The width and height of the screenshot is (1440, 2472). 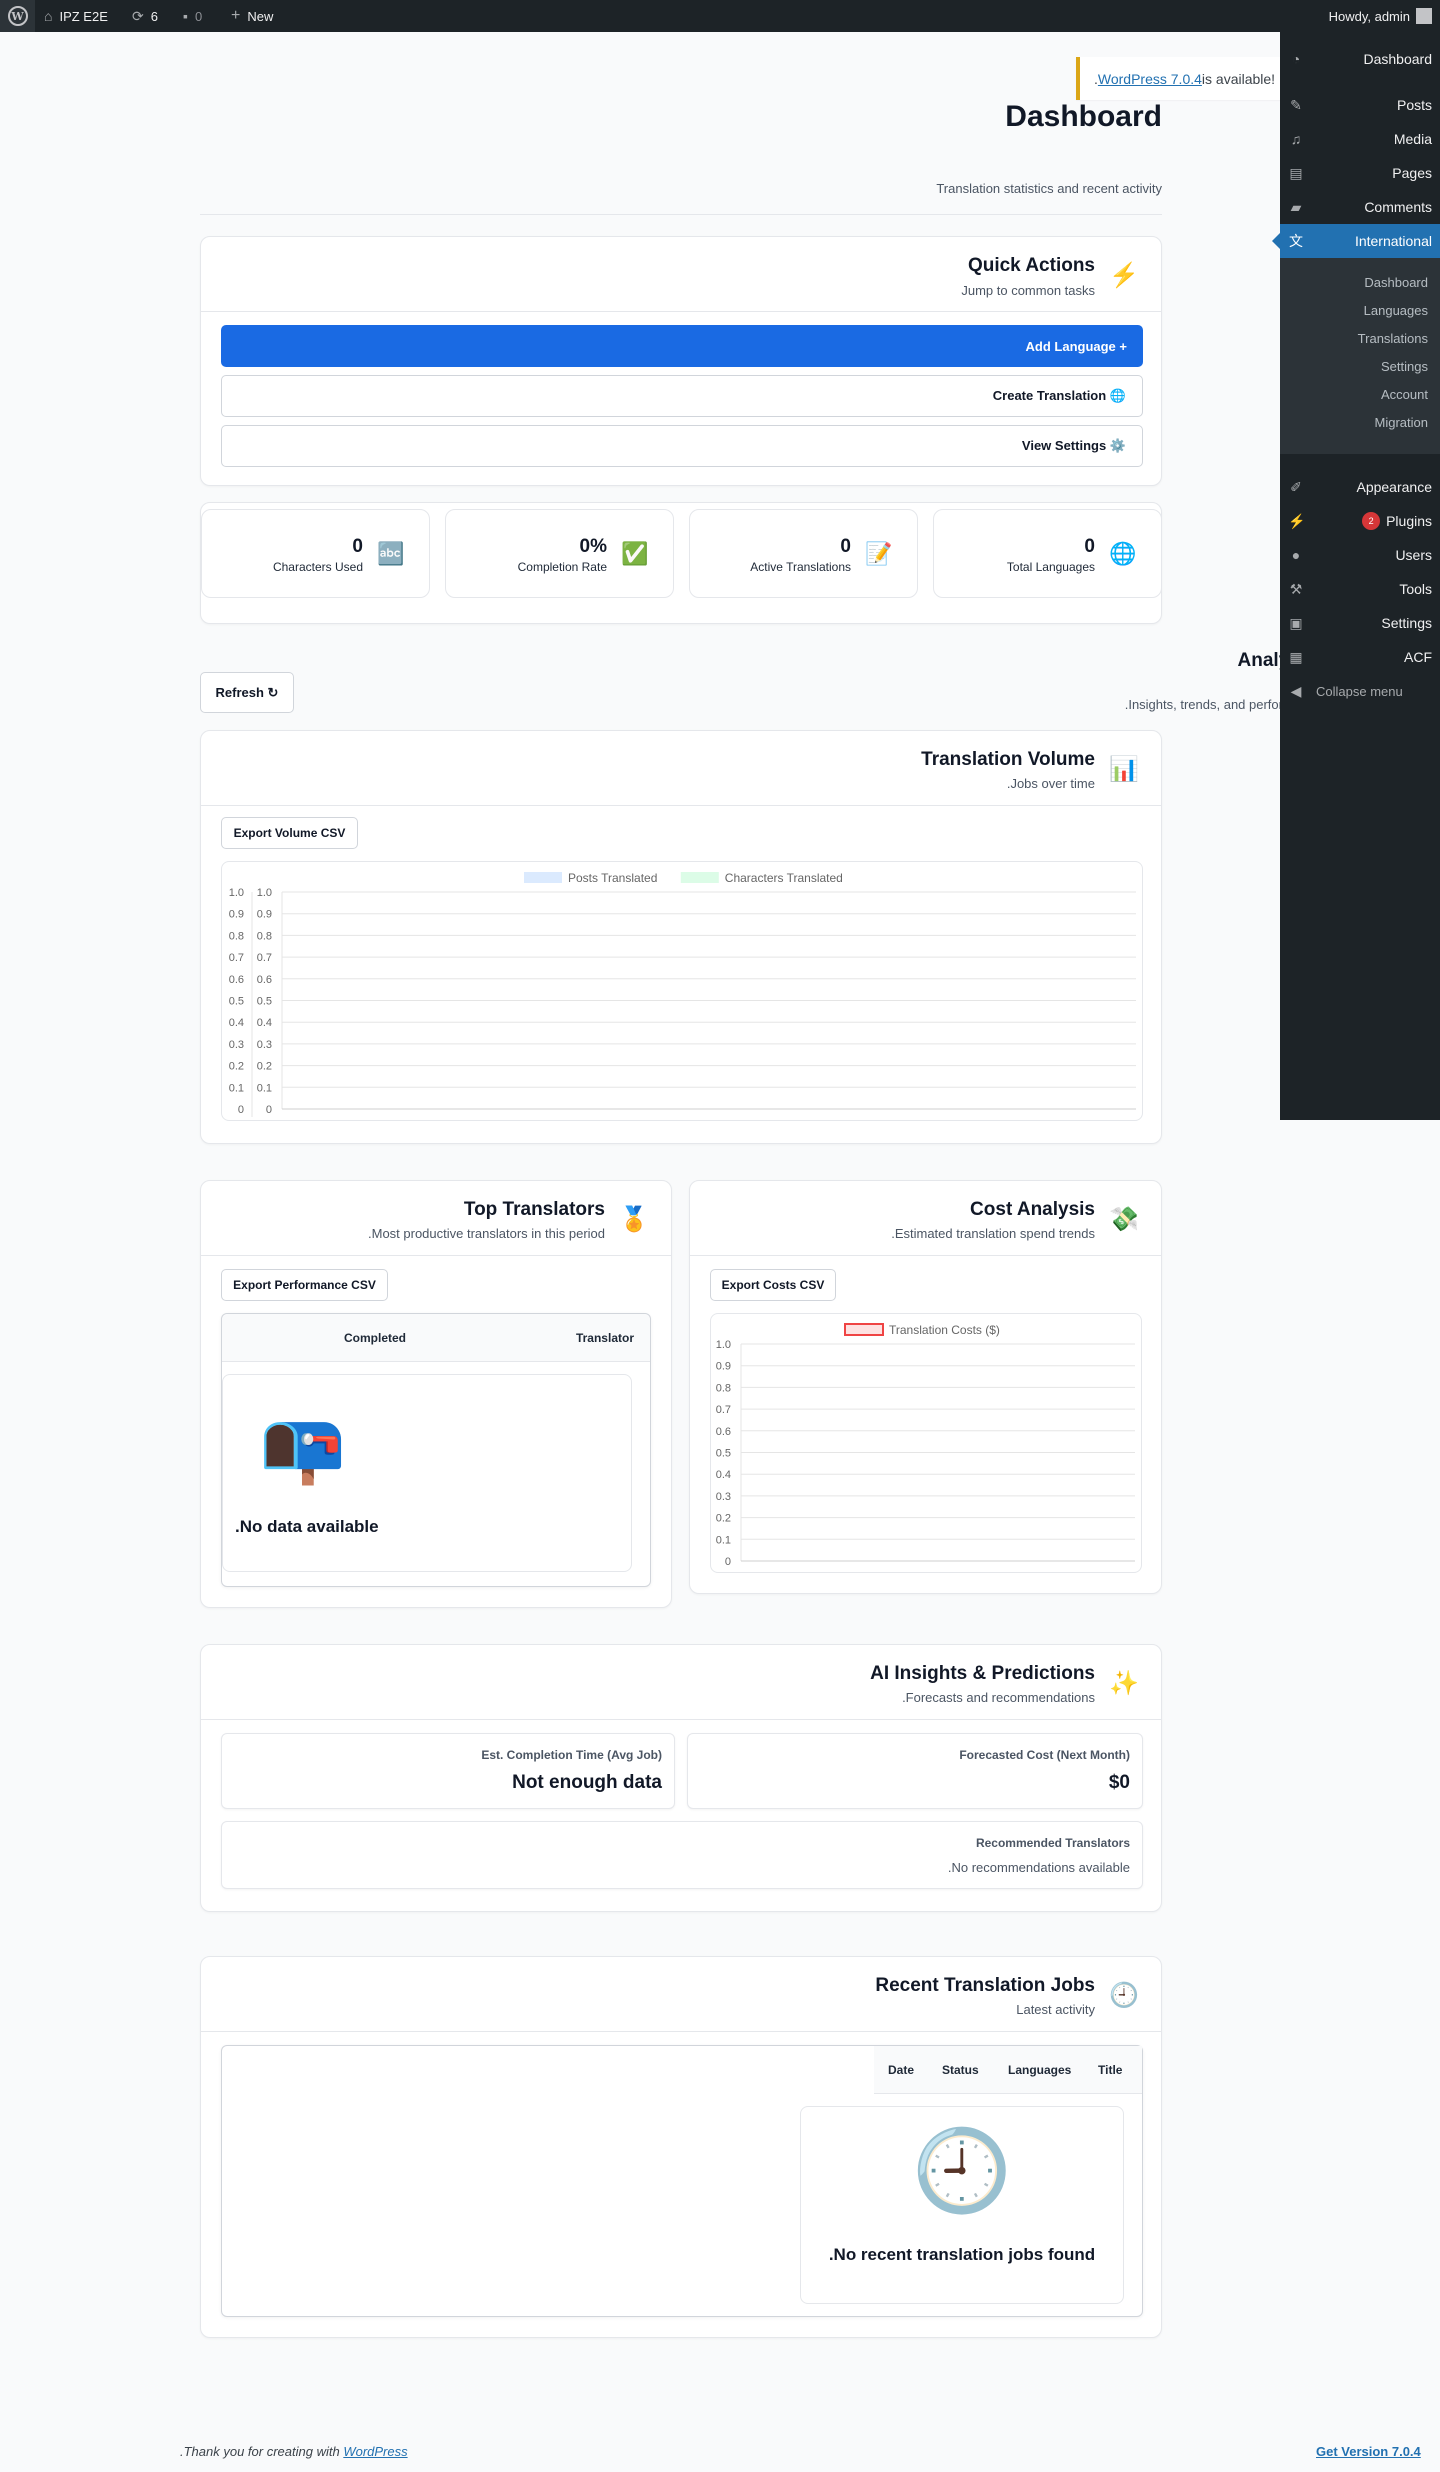 I want to click on card-title: Cost Analysis, so click(x=1032, y=1209).